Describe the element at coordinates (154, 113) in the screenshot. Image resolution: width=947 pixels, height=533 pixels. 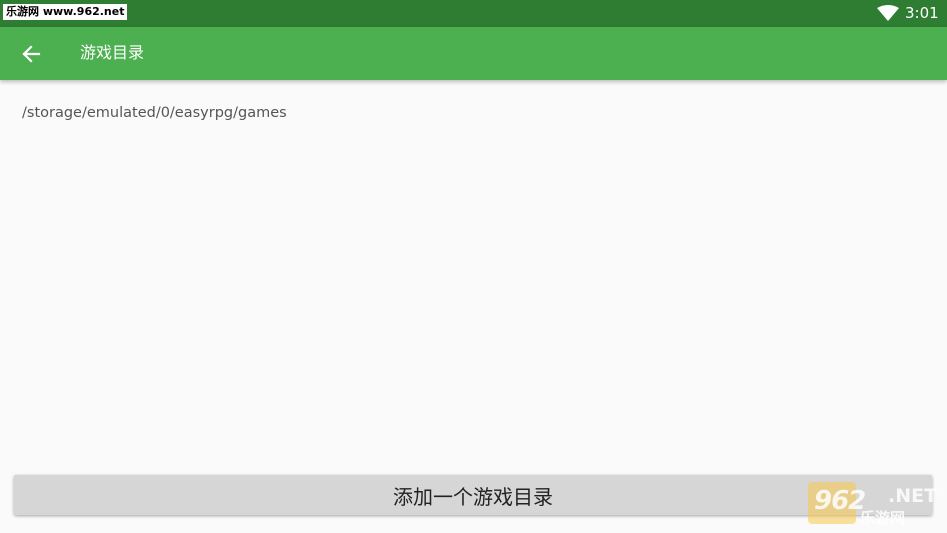
I see `directory-list-item: /storage/emulated/0/easyrpg/games` at that location.